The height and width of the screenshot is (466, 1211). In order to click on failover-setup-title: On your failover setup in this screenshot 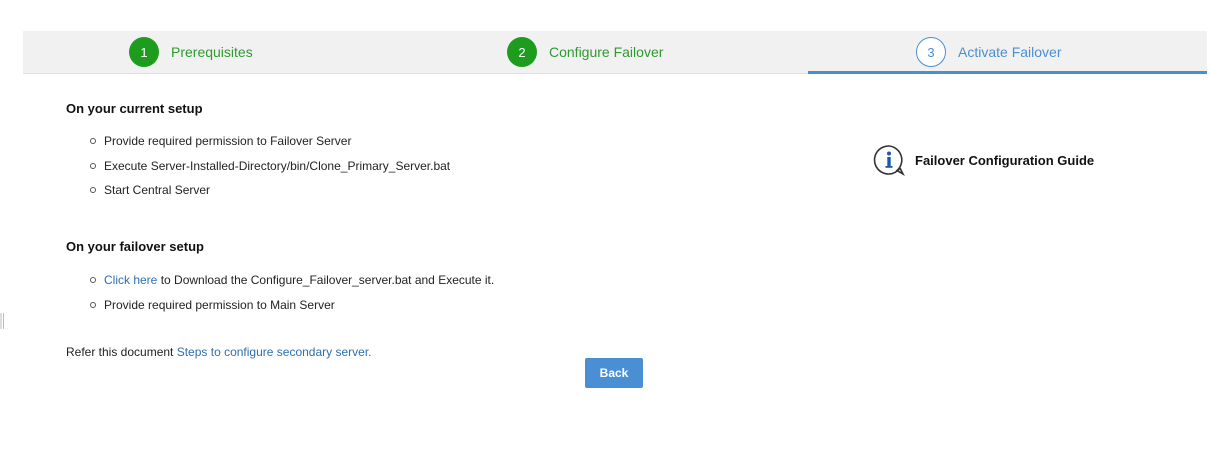, I will do `click(135, 246)`.